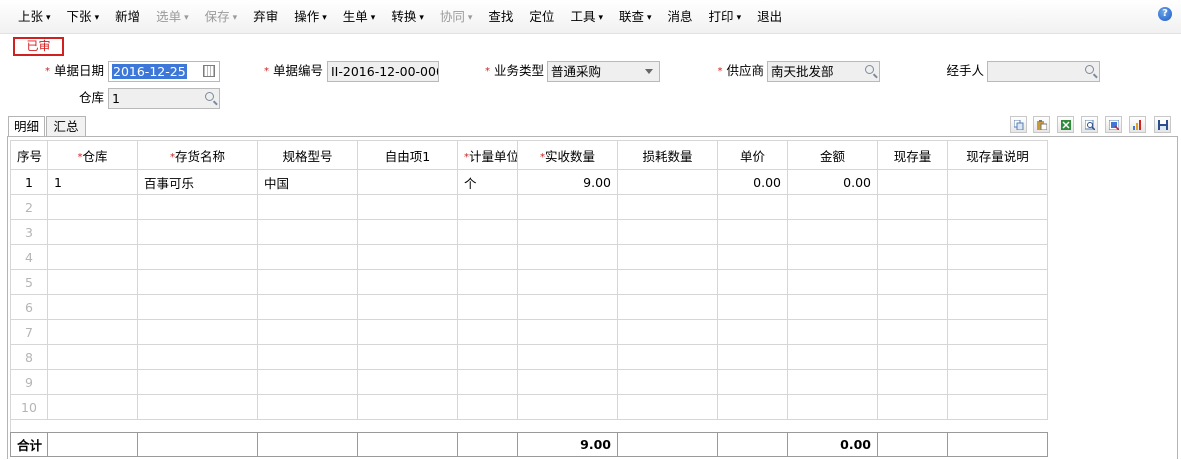 The width and height of the screenshot is (1181, 460). Describe the element at coordinates (383, 71) in the screenshot. I see `doc-no-field: II-2016-12-00-0002` at that location.